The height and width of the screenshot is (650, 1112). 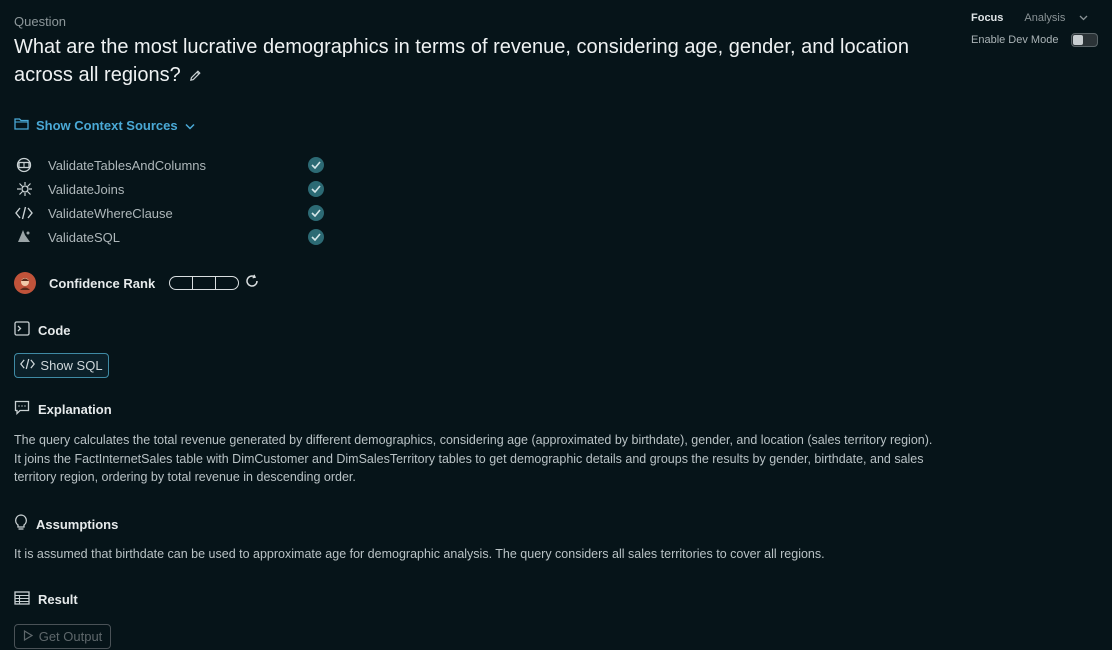 I want to click on dev-mode-toggle, so click(x=1085, y=40).